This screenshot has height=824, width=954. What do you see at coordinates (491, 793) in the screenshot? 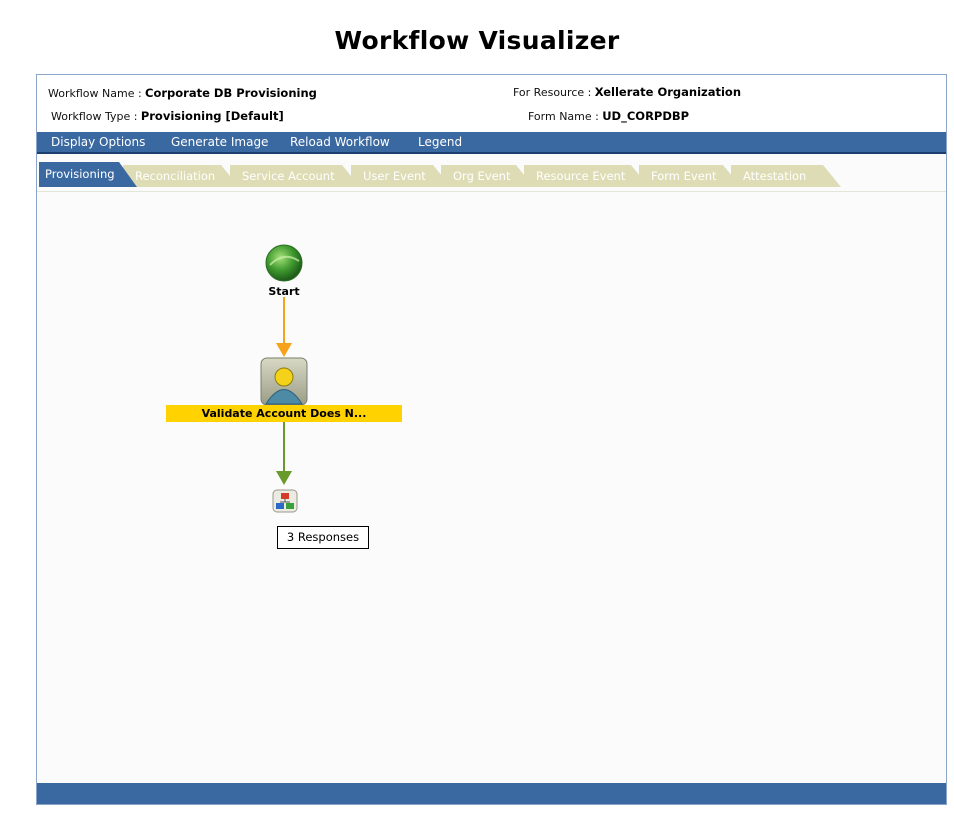
I see `footer-bar` at bounding box center [491, 793].